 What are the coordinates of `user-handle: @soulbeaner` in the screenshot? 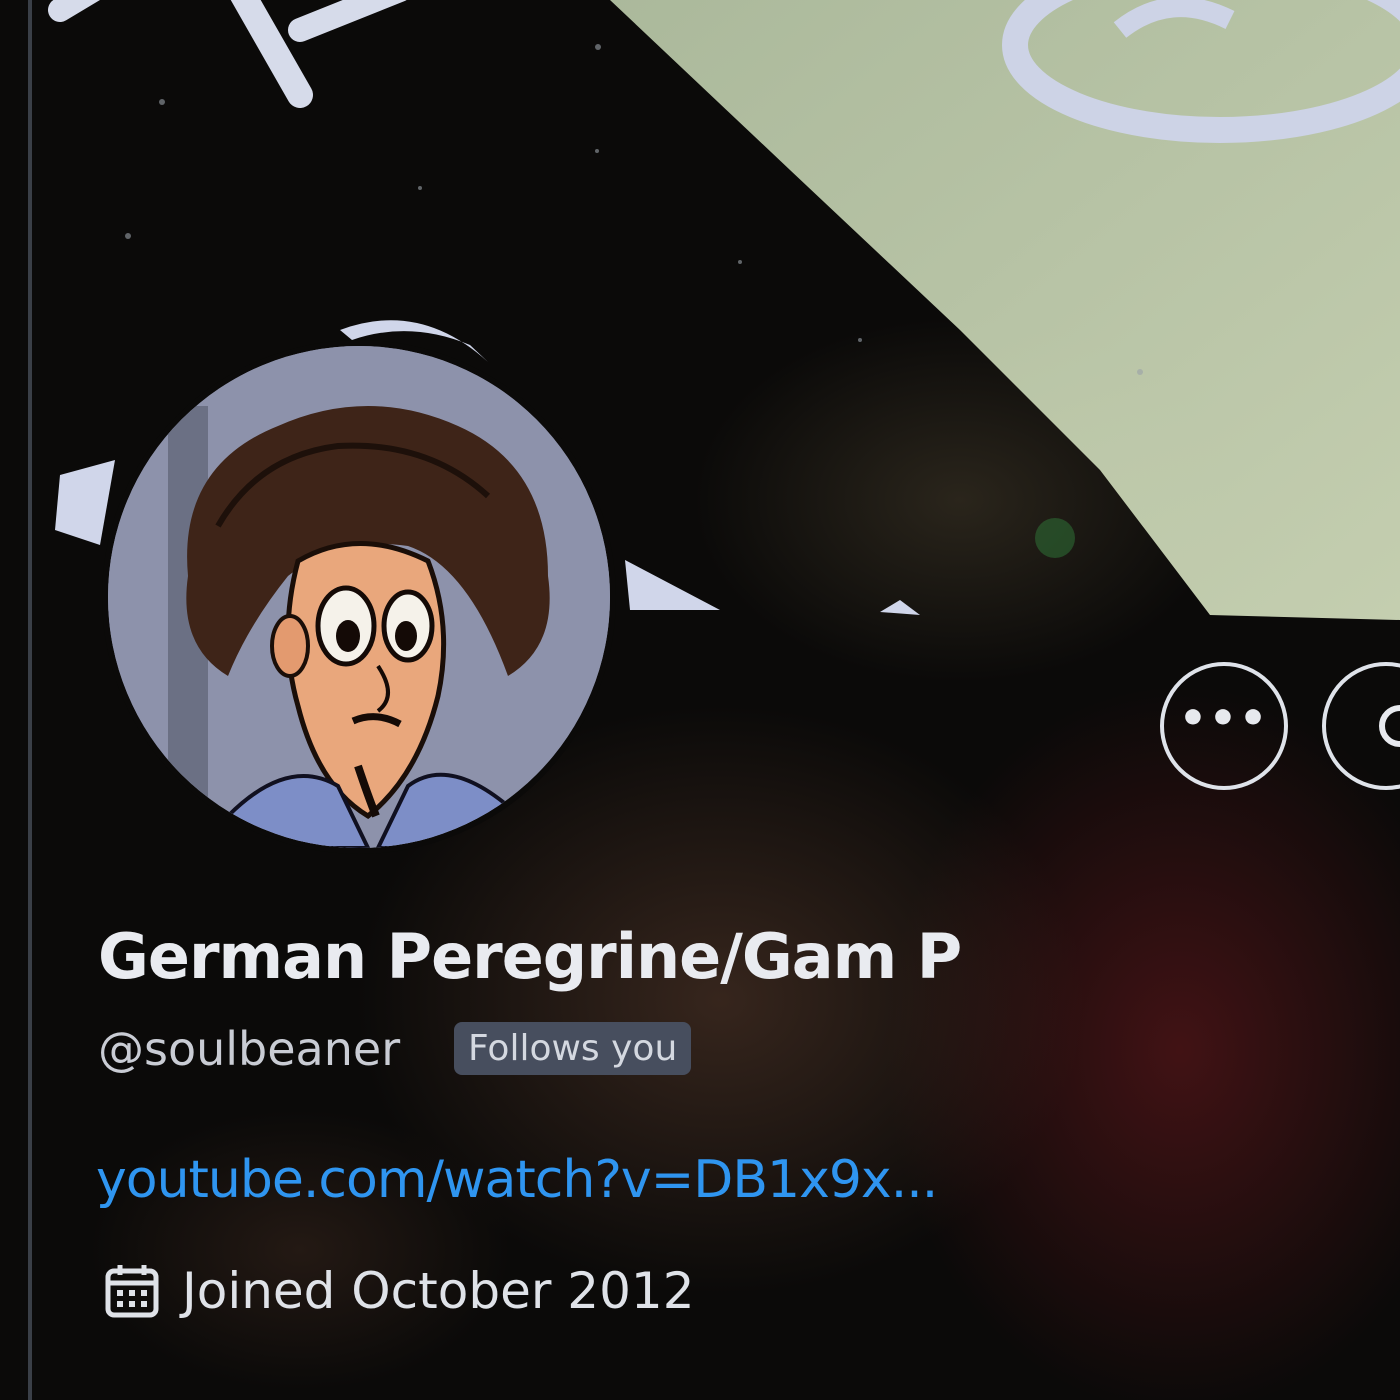 It's located at (249, 1049).